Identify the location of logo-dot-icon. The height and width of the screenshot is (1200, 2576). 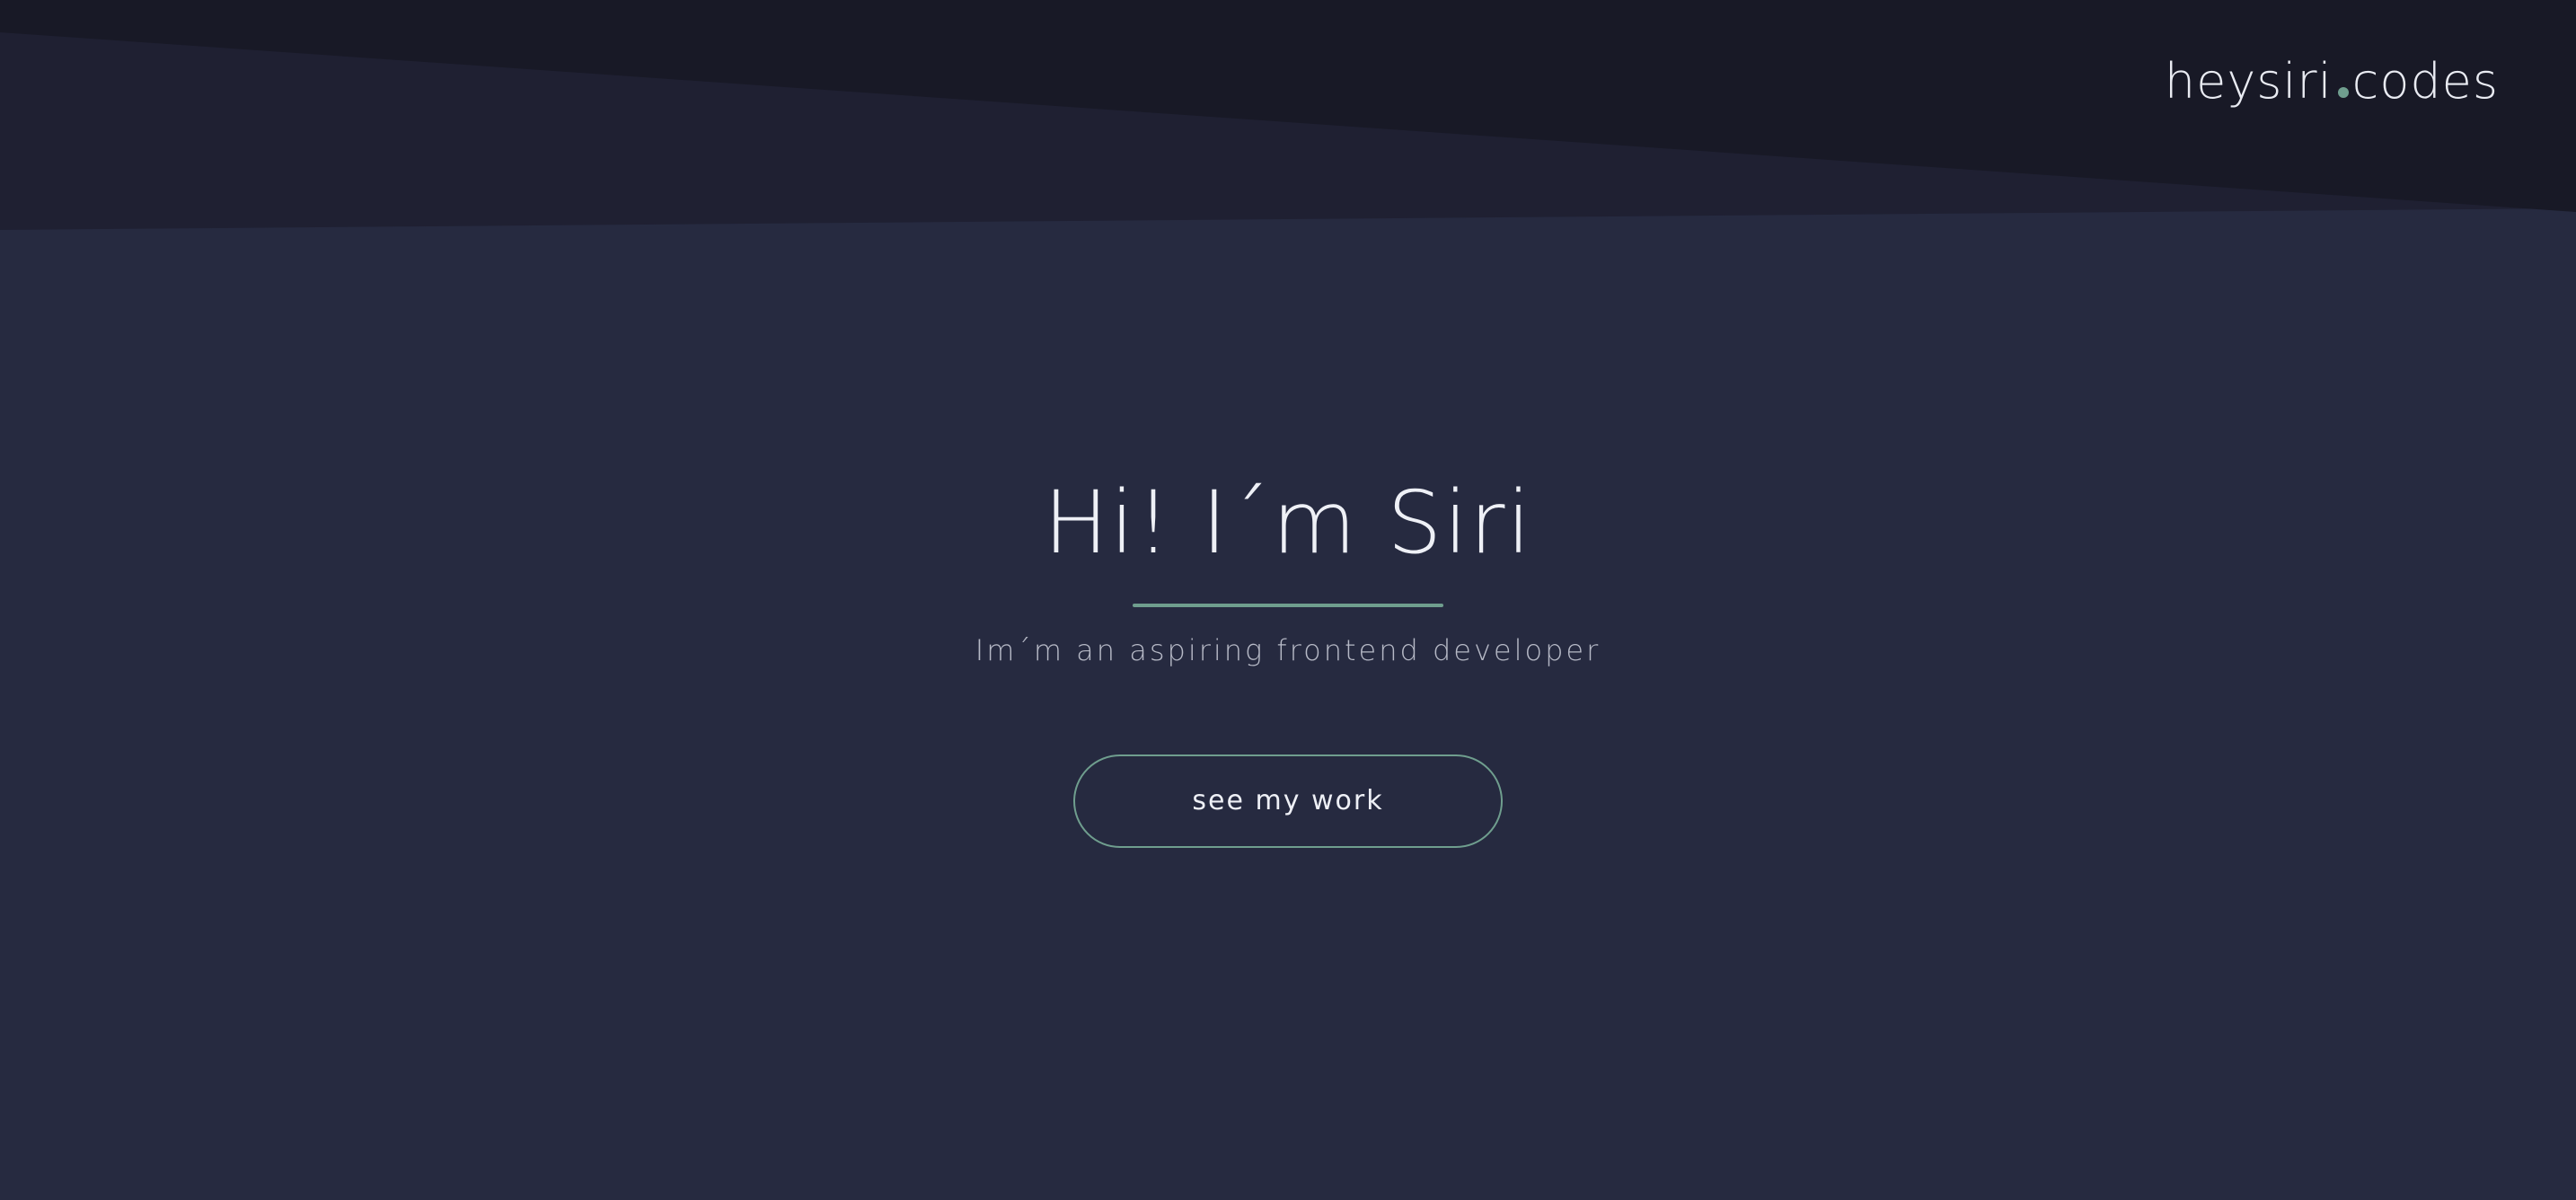
(2343, 92).